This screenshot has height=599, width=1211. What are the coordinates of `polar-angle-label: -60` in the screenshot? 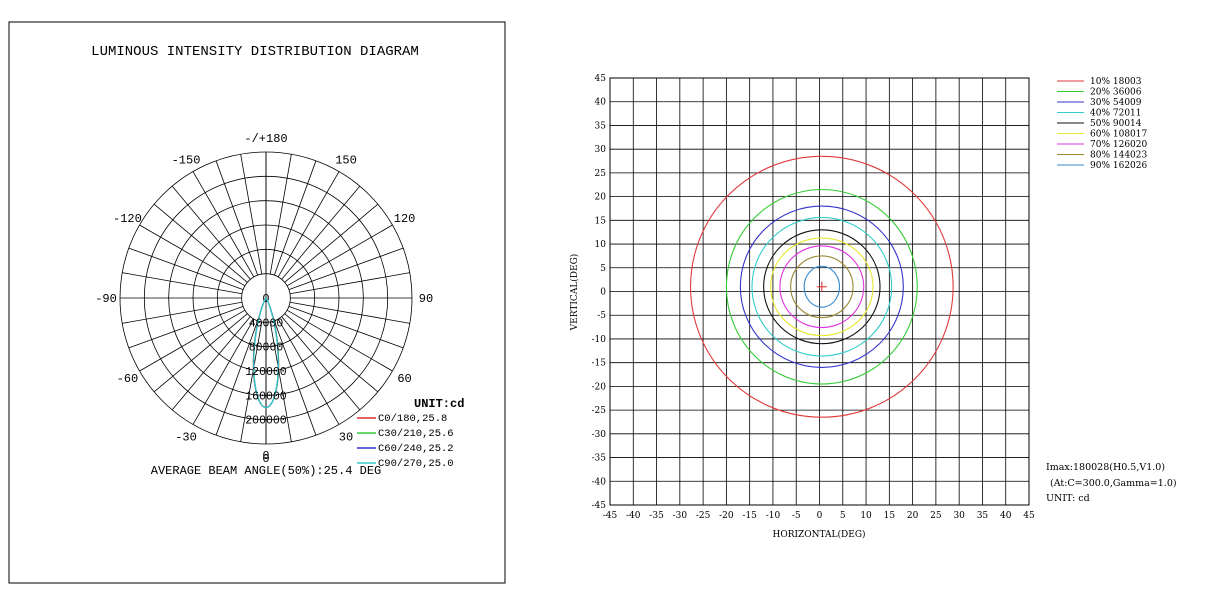 It's located at (128, 379).